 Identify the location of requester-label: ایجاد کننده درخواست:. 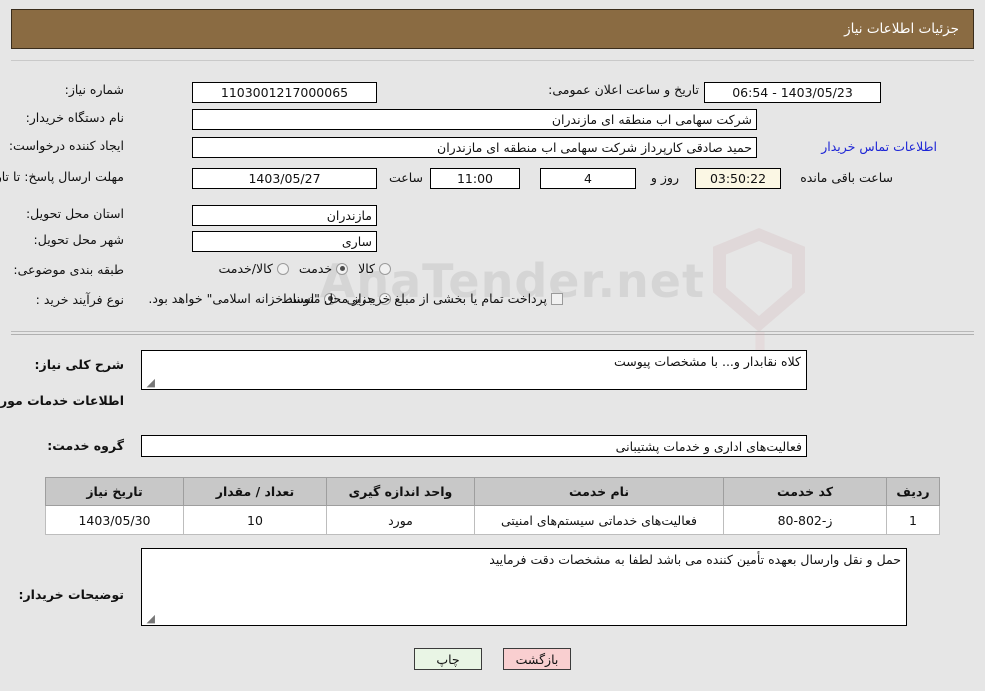
(66, 145).